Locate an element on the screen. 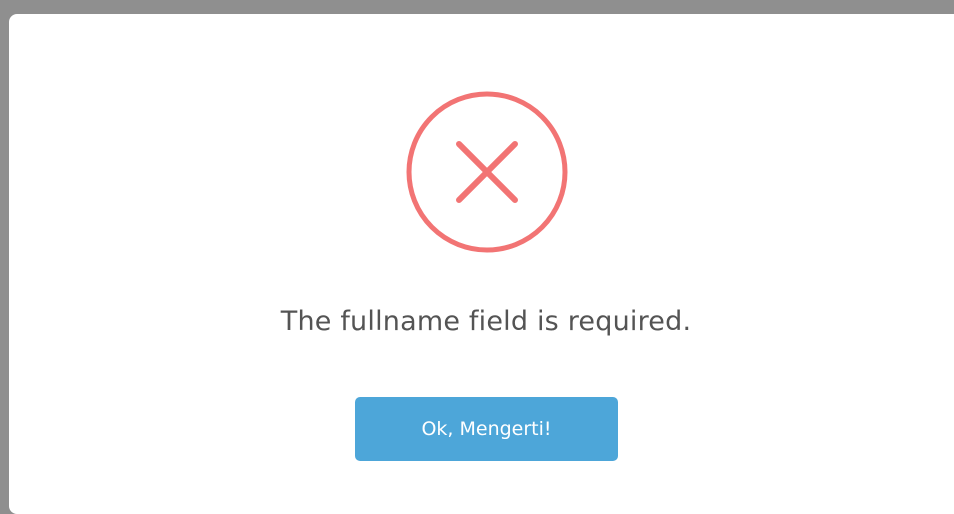 This screenshot has height=514, width=954. error-x-icon is located at coordinates (487, 172).